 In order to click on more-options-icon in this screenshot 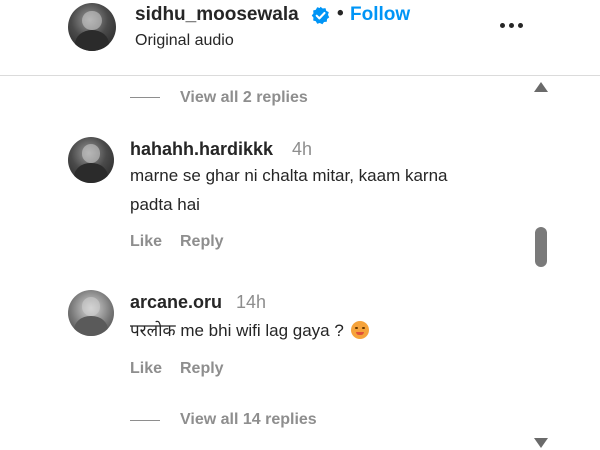, I will do `click(512, 26)`.